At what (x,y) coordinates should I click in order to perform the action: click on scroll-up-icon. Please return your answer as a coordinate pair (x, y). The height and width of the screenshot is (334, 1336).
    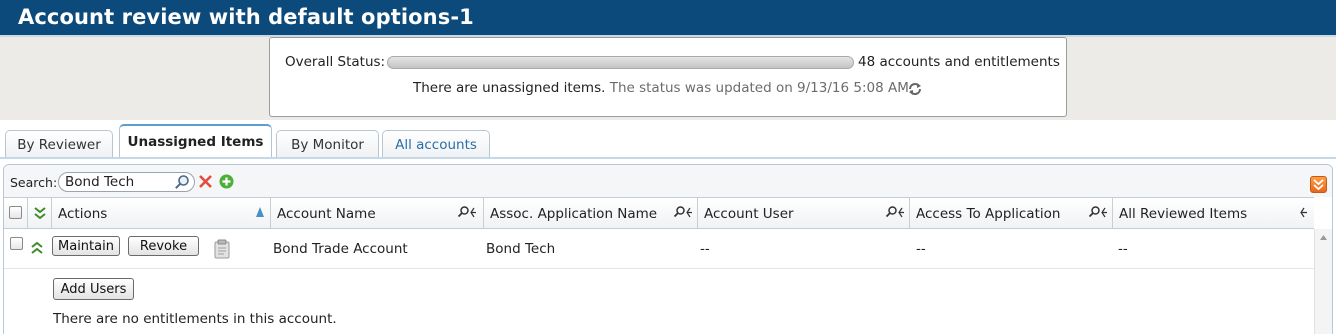
    Looking at the image, I should click on (1323, 237).